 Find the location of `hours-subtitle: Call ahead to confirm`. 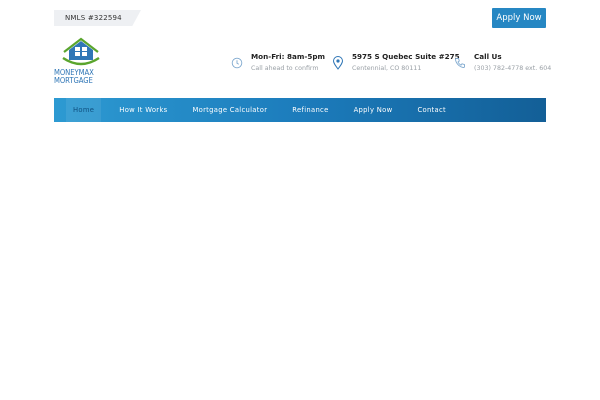

hours-subtitle: Call ahead to confirm is located at coordinates (285, 68).